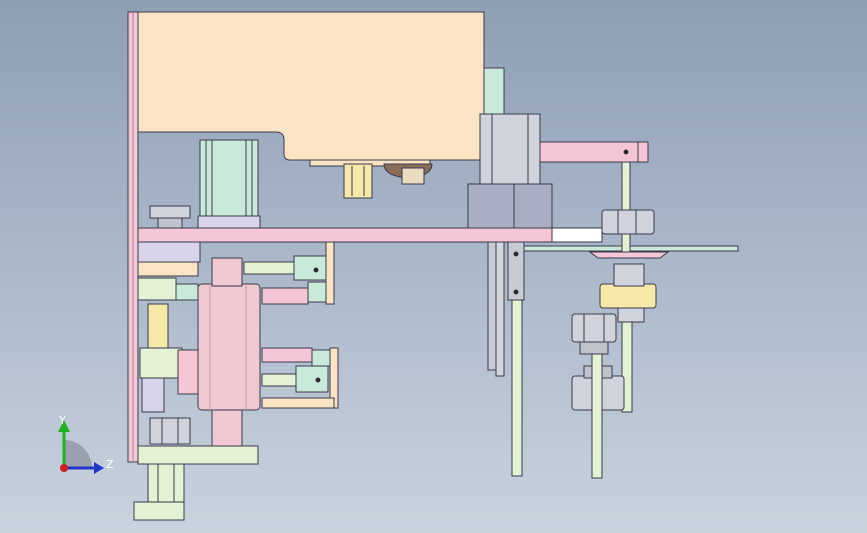 This screenshot has width=867, height=533. Describe the element at coordinates (594, 328) in the screenshot. I see `roller-lower` at that location.